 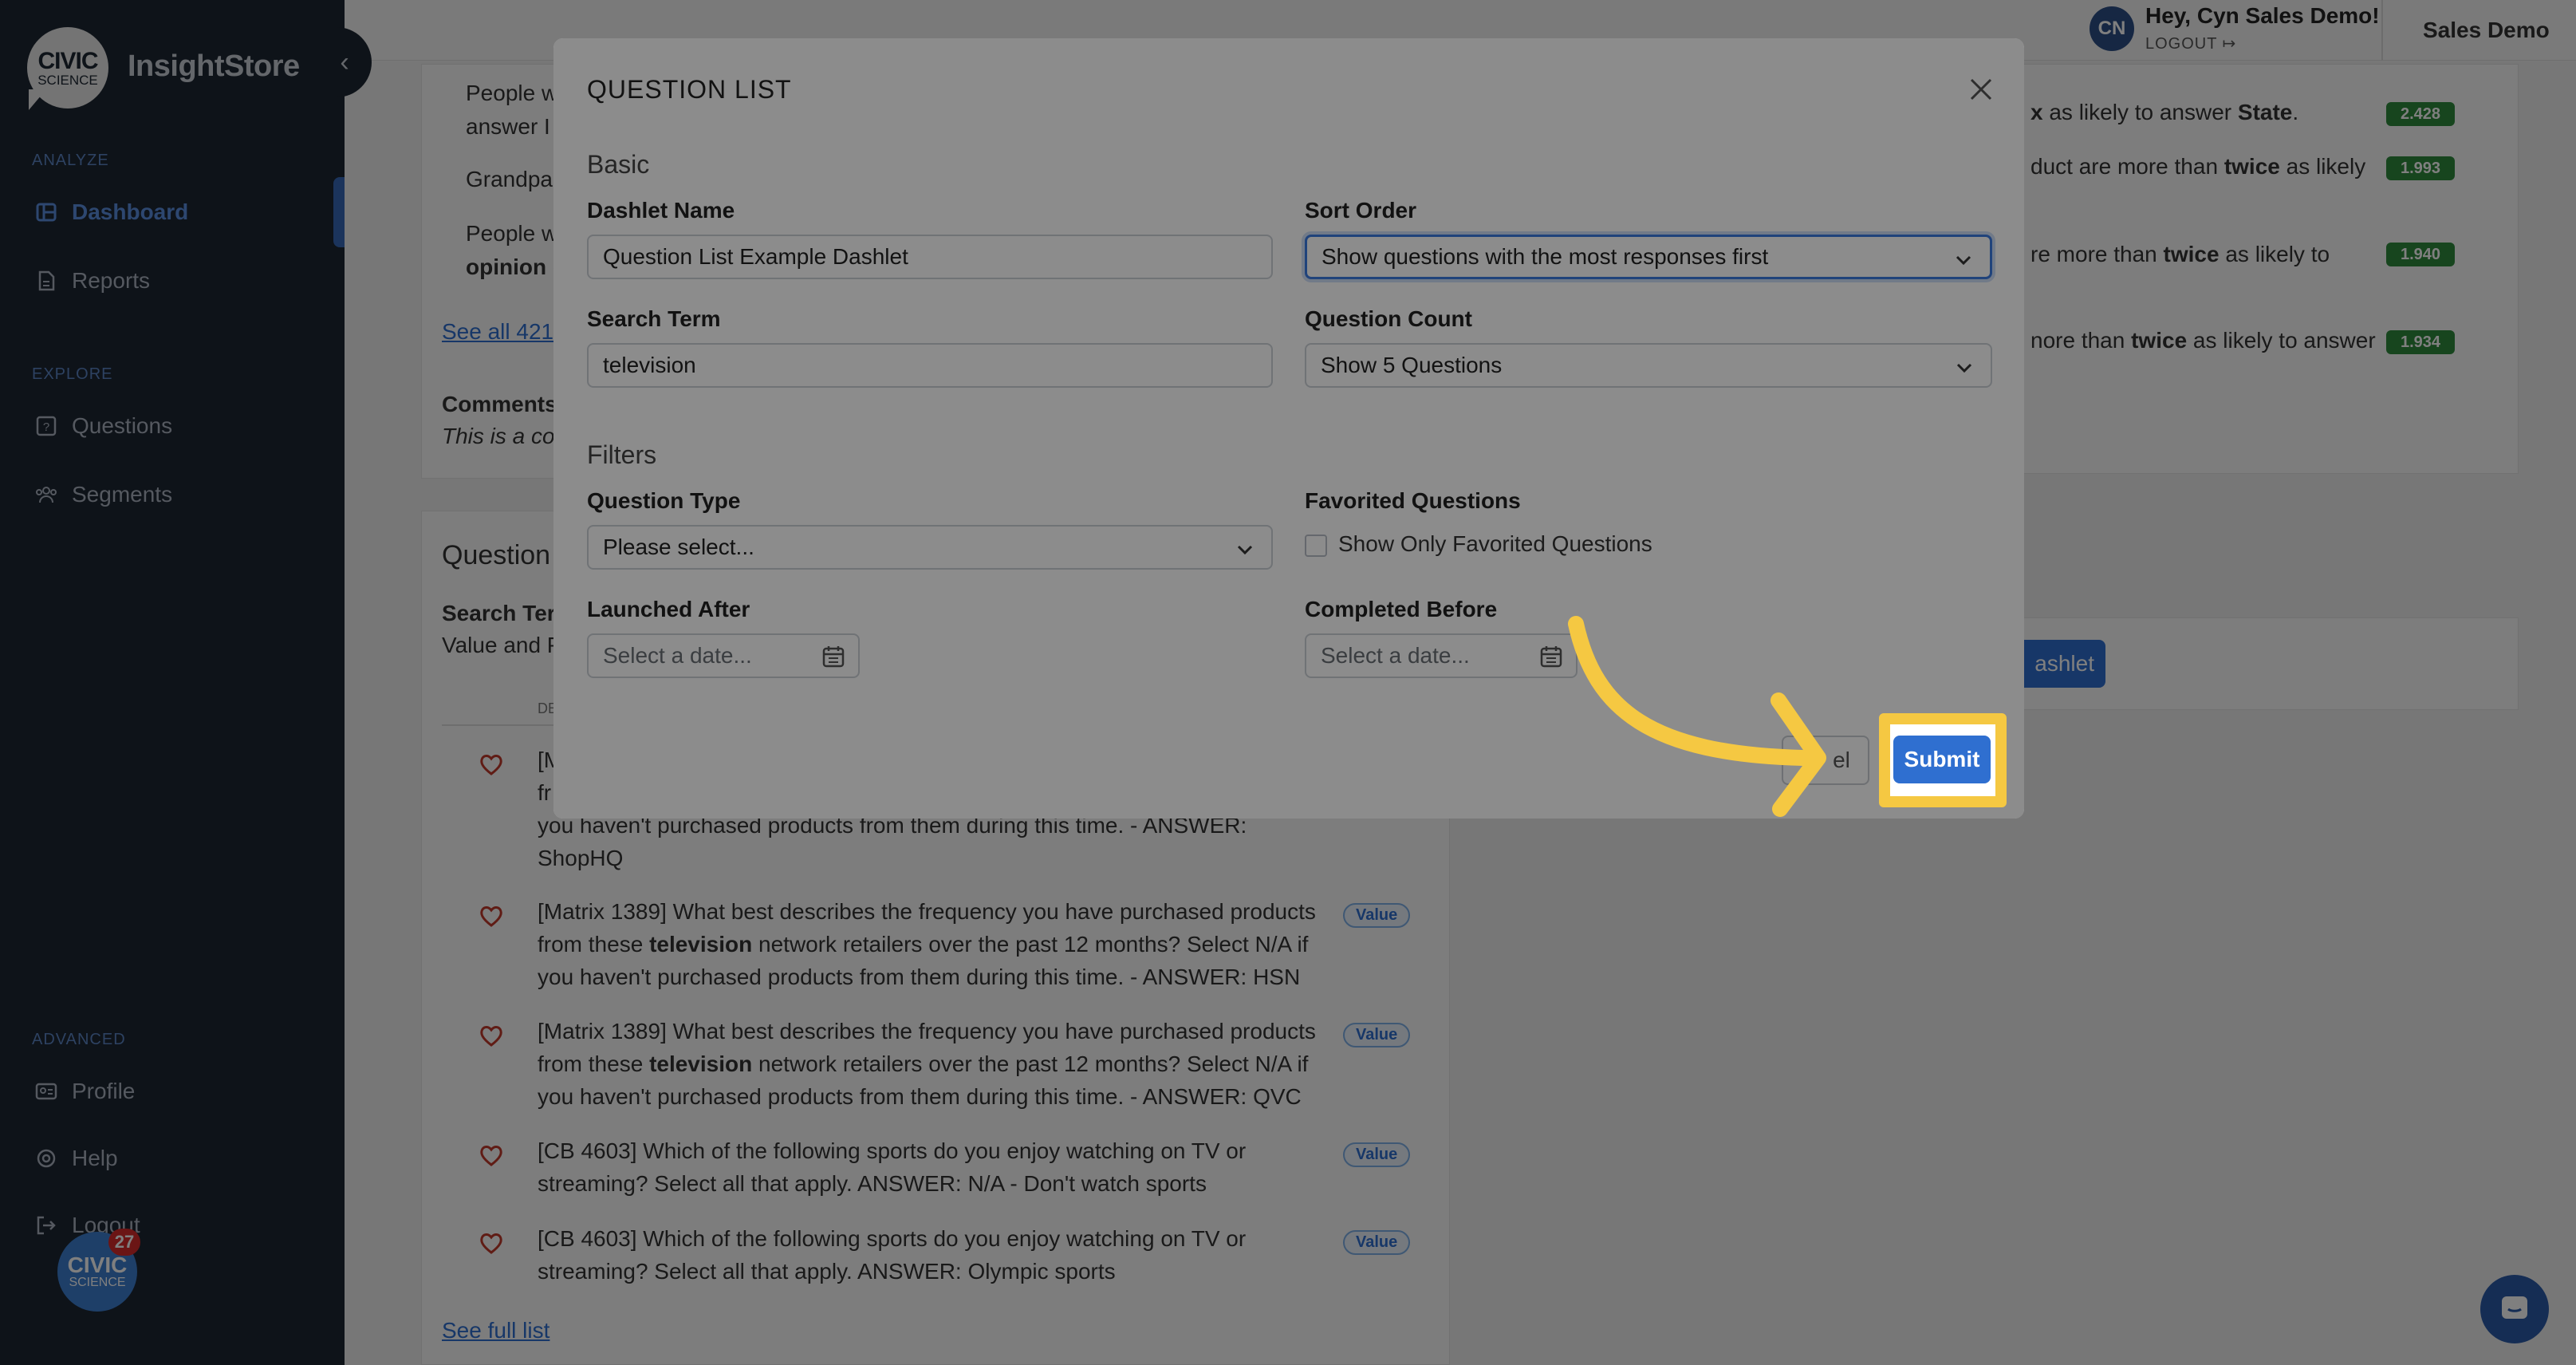 I want to click on tutorial-arrow-icon, so click(x=1697, y=716).